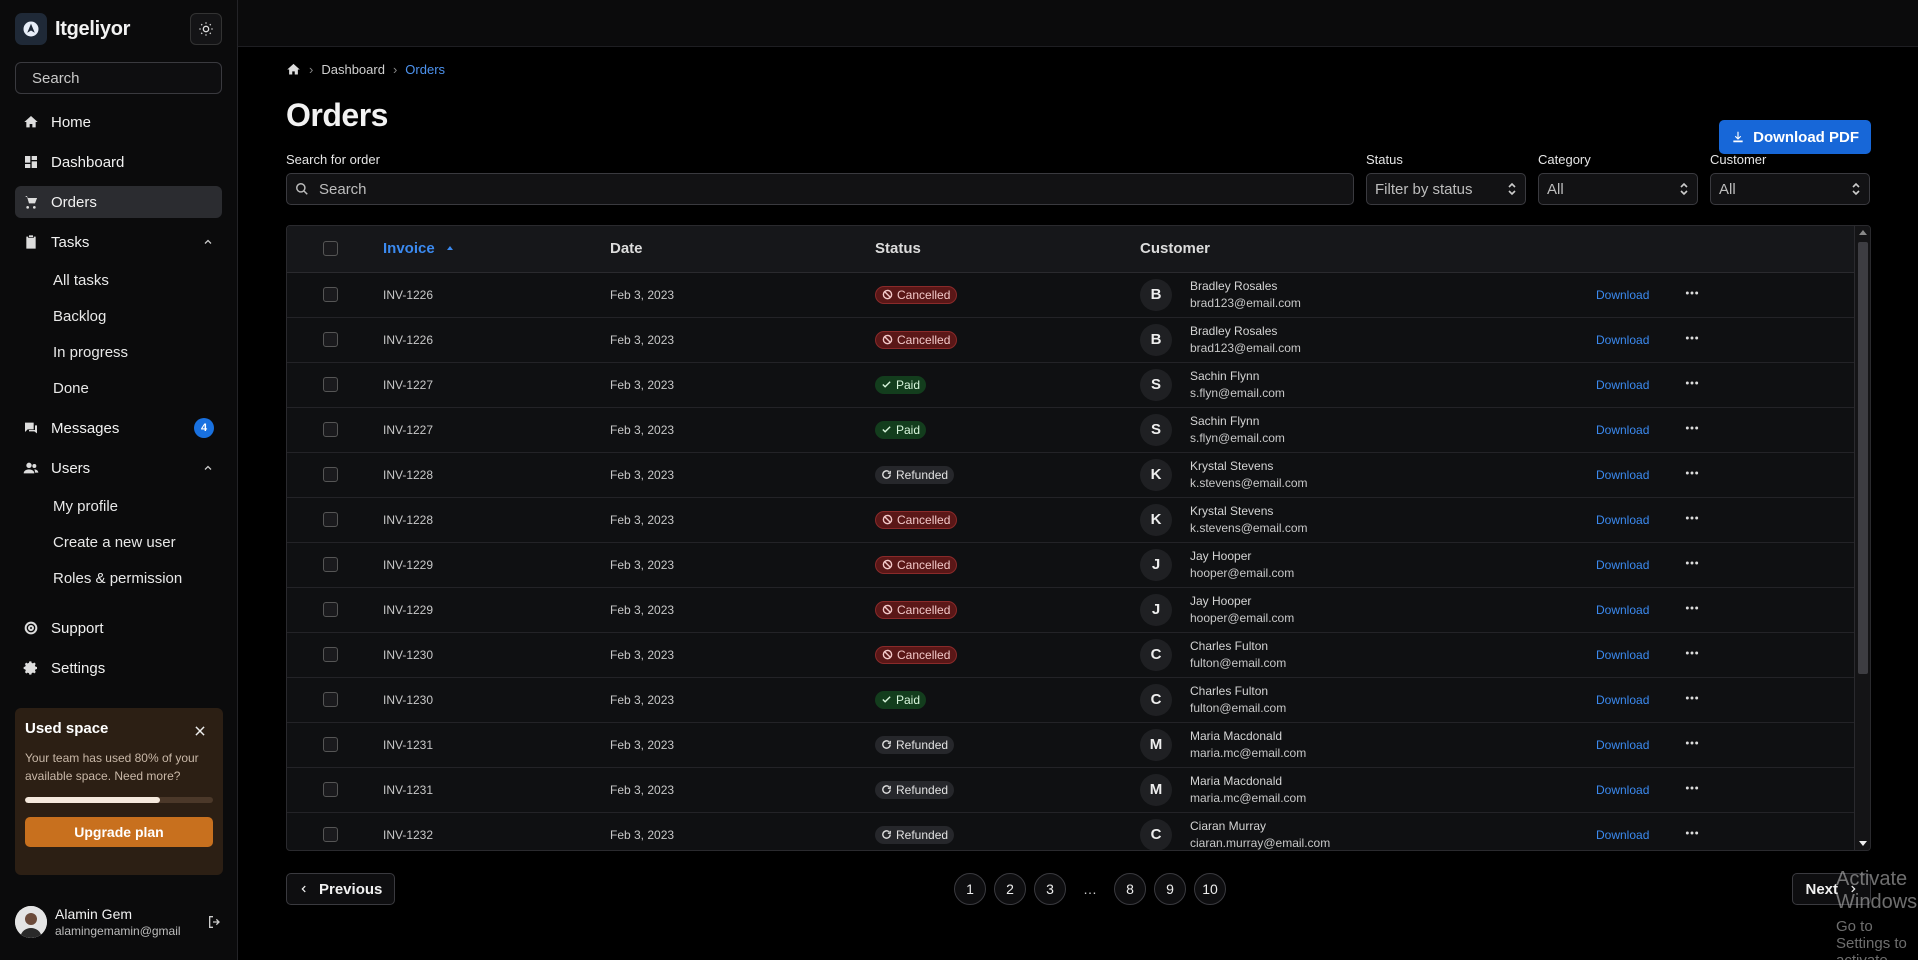 The image size is (1918, 960). I want to click on status-select: Filter by status, so click(1446, 189).